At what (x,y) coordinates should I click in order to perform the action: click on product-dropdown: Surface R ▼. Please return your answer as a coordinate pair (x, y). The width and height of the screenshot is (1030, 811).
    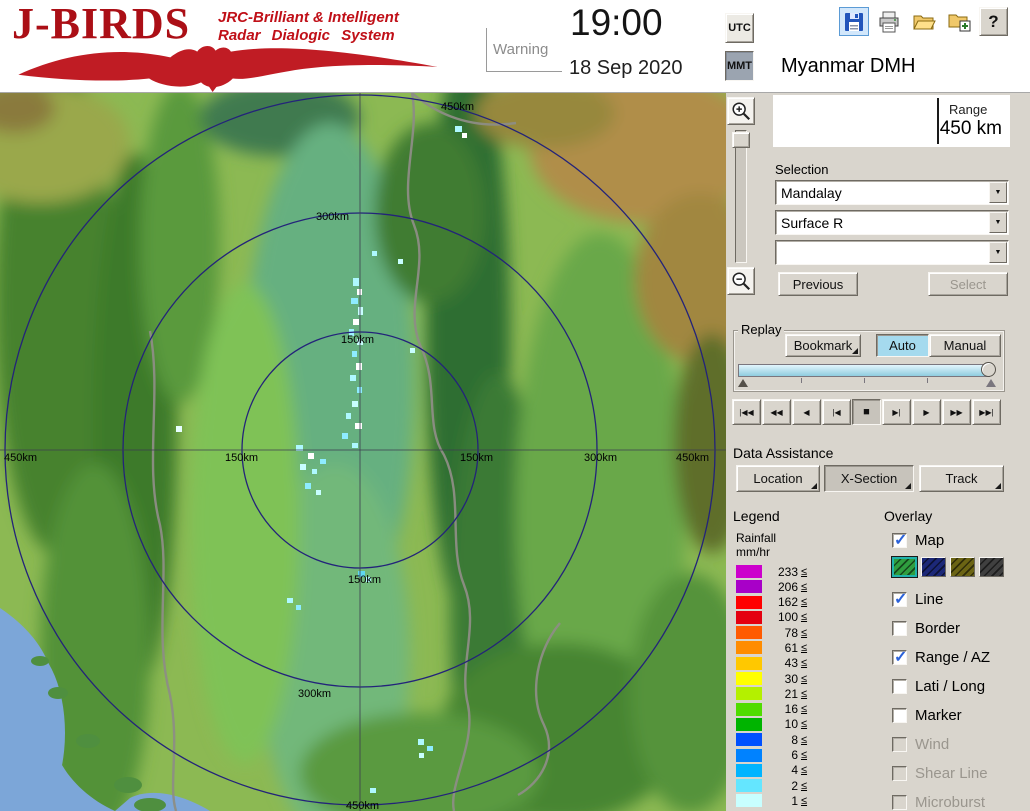
    Looking at the image, I should click on (892, 222).